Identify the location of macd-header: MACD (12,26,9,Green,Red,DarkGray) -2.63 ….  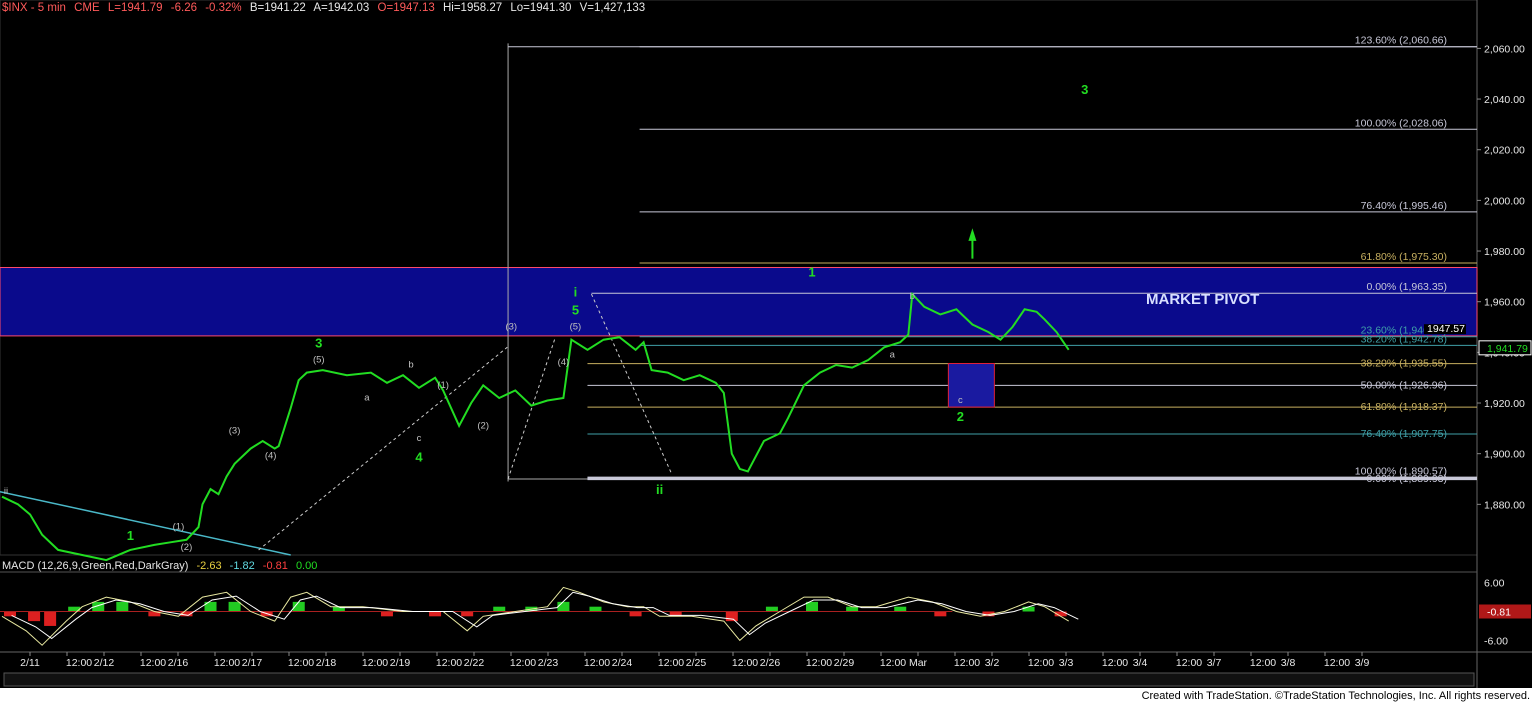
(162, 566).